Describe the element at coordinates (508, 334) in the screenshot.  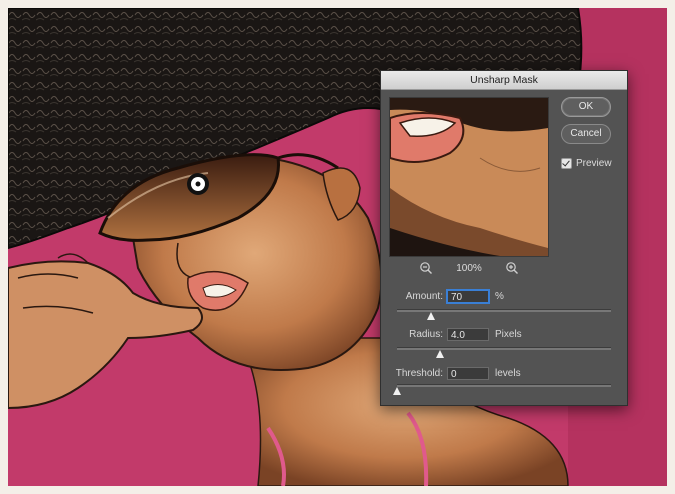
I see `radius-unit: Pixels` at that location.